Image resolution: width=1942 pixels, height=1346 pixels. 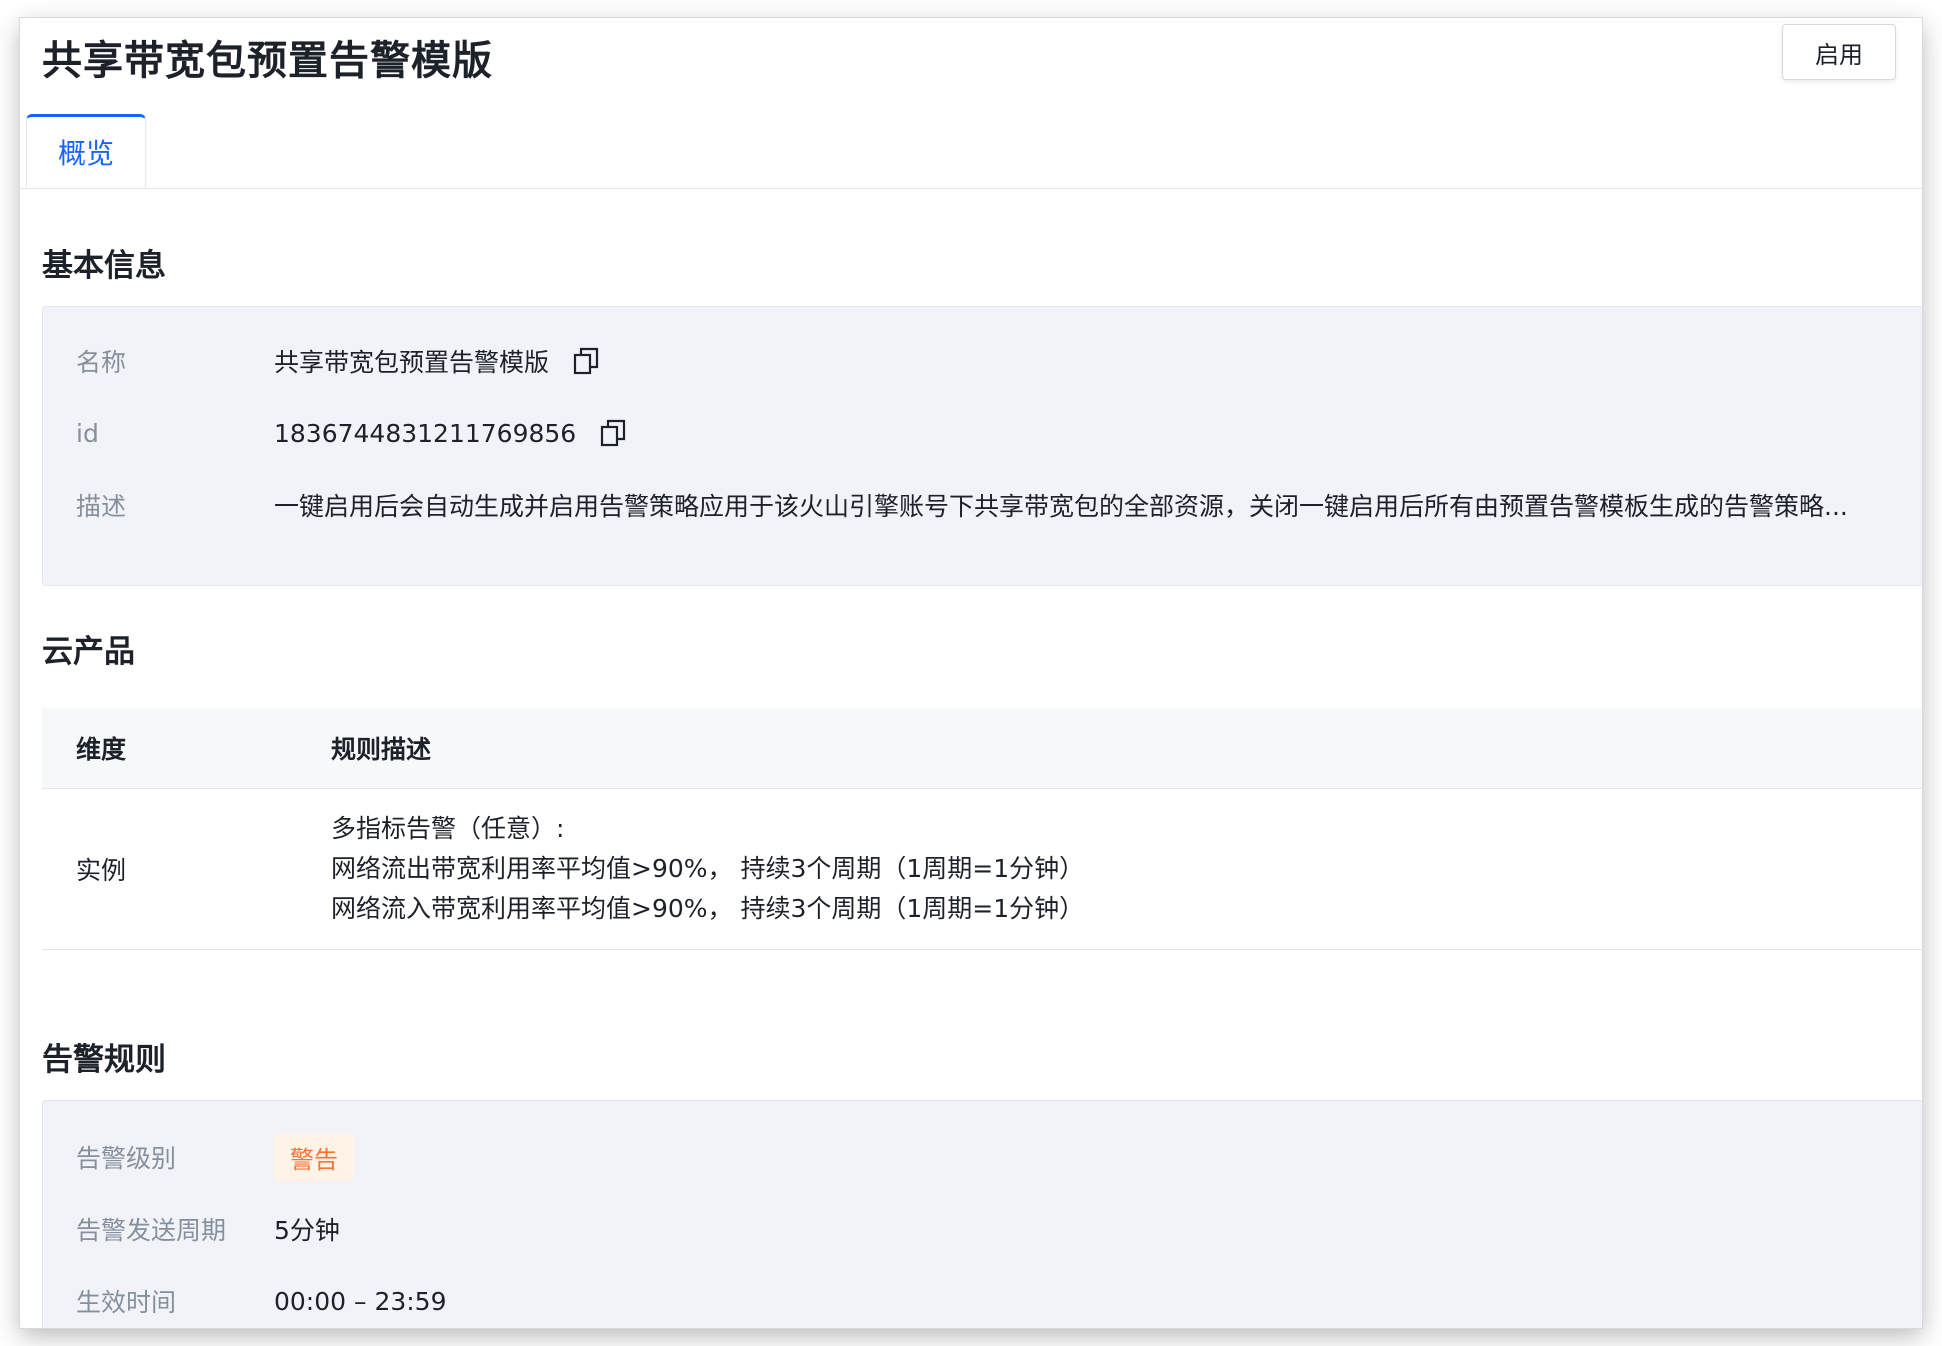 What do you see at coordinates (982, 1229) in the screenshot?
I see `info-row-send-period: 告警发送周期 5分钟` at bounding box center [982, 1229].